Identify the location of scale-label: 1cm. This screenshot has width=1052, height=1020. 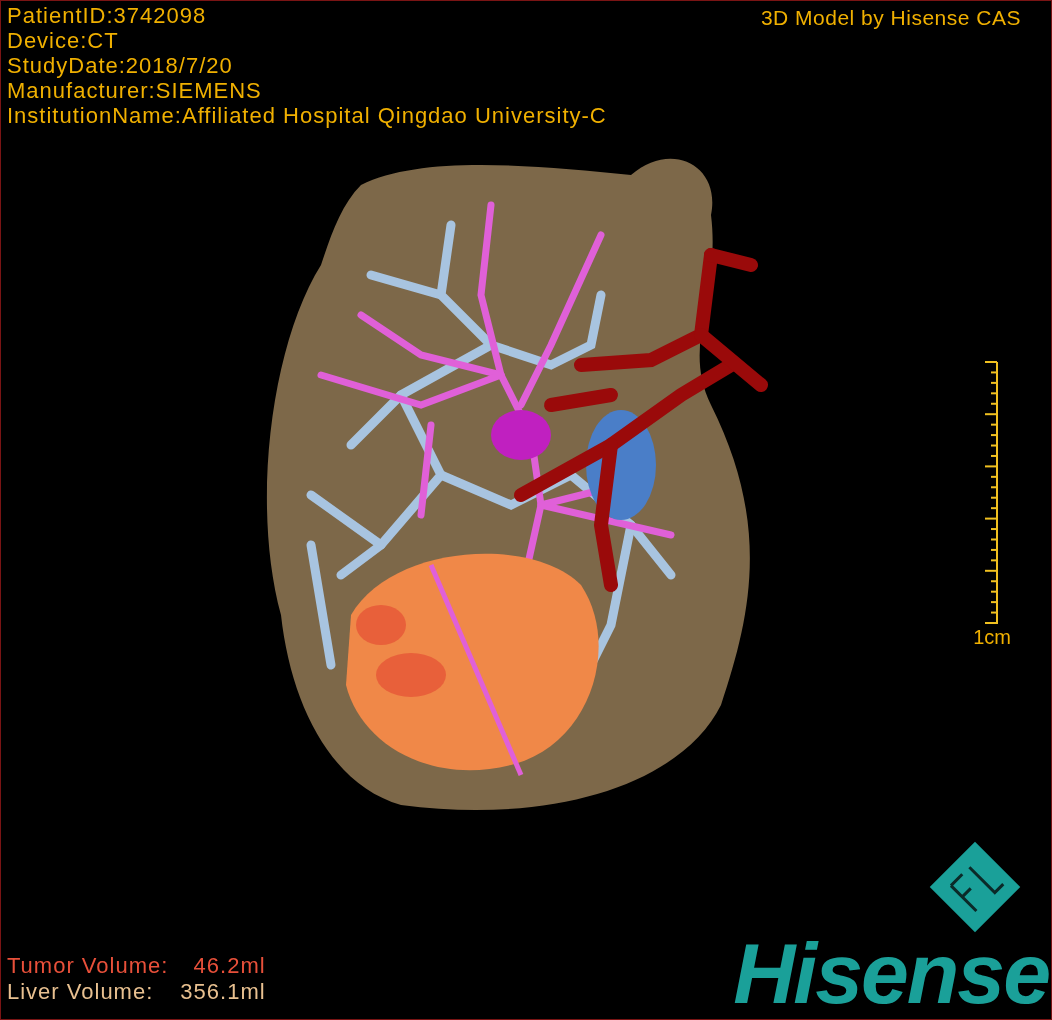
(992, 636).